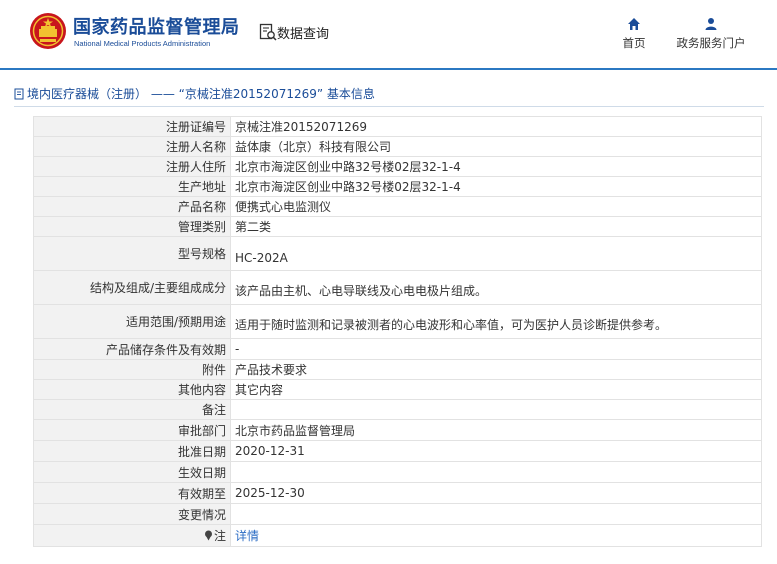 The image size is (777, 564). What do you see at coordinates (87, 94) in the screenshot?
I see `breadcrumb-category: 境内医疗器械（注册）` at bounding box center [87, 94].